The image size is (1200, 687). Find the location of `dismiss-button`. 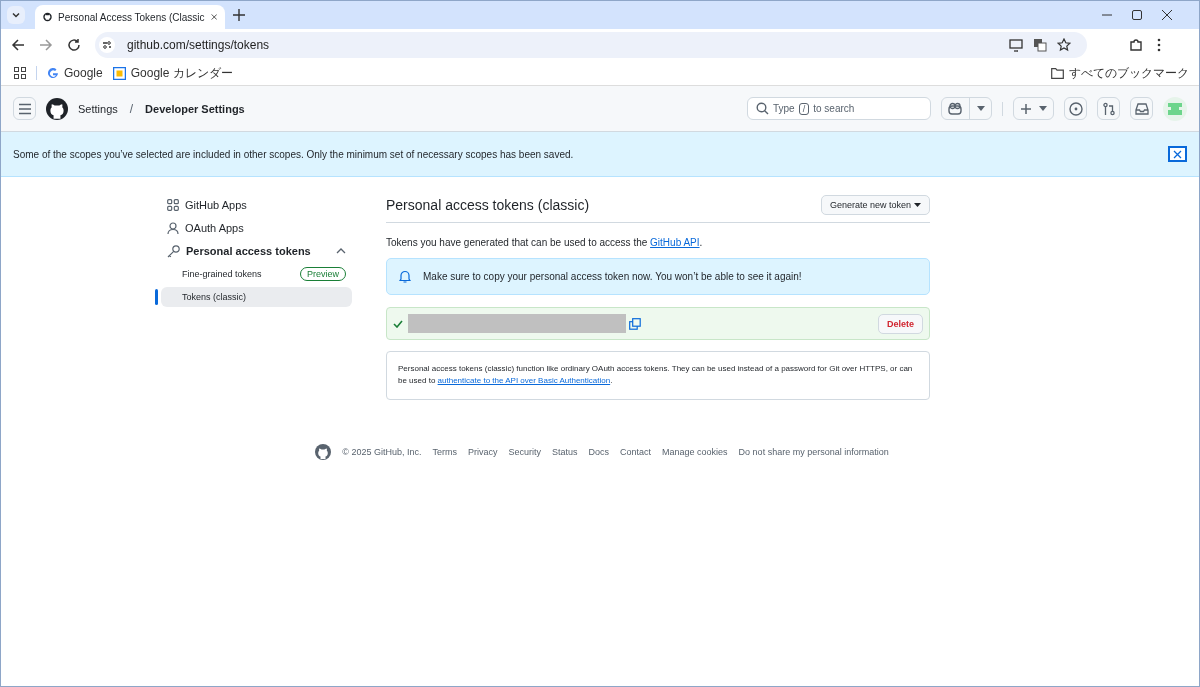

dismiss-button is located at coordinates (1177, 154).